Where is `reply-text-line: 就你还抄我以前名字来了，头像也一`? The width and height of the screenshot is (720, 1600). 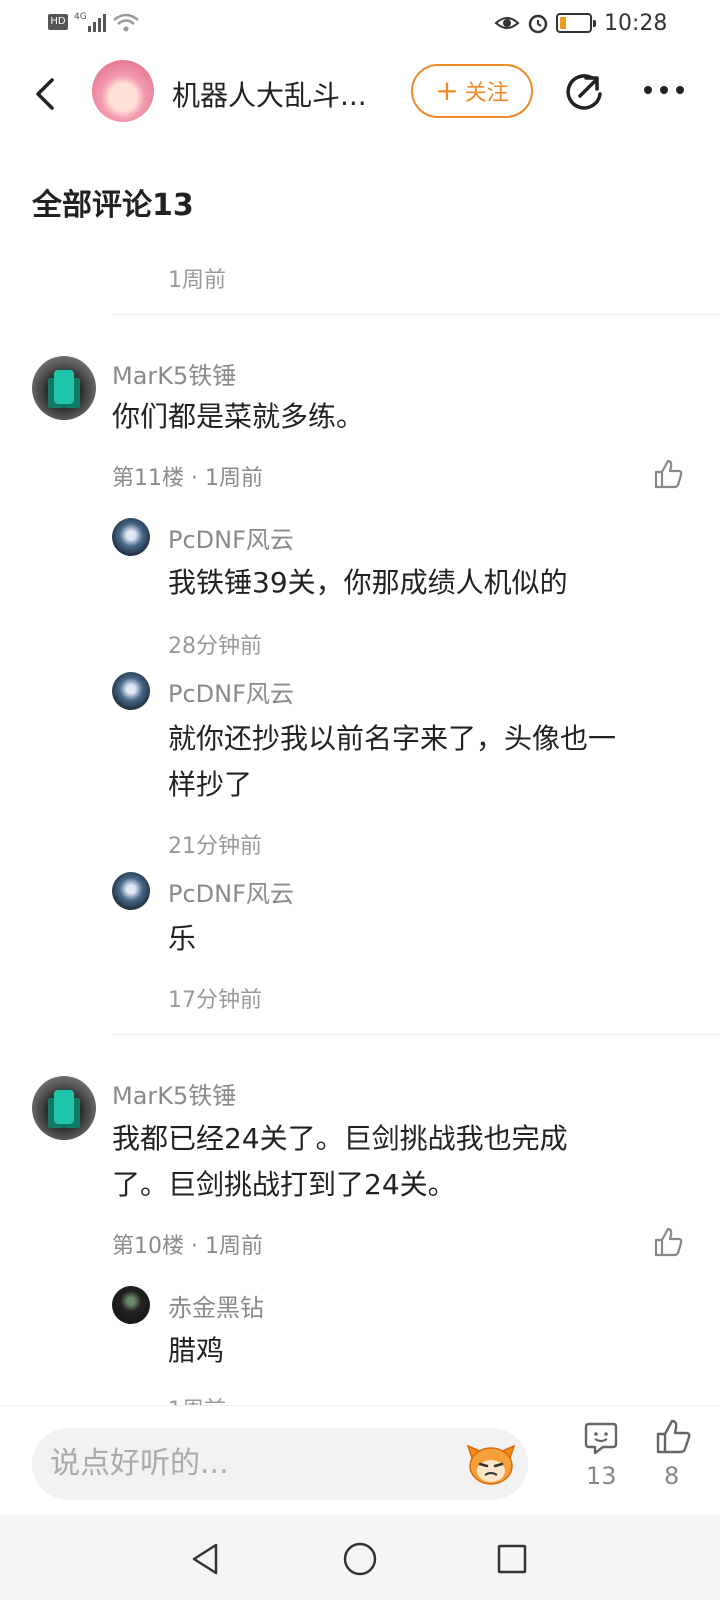
reply-text-line: 就你还抄我以前名字来了，头像也一 is located at coordinates (392, 738).